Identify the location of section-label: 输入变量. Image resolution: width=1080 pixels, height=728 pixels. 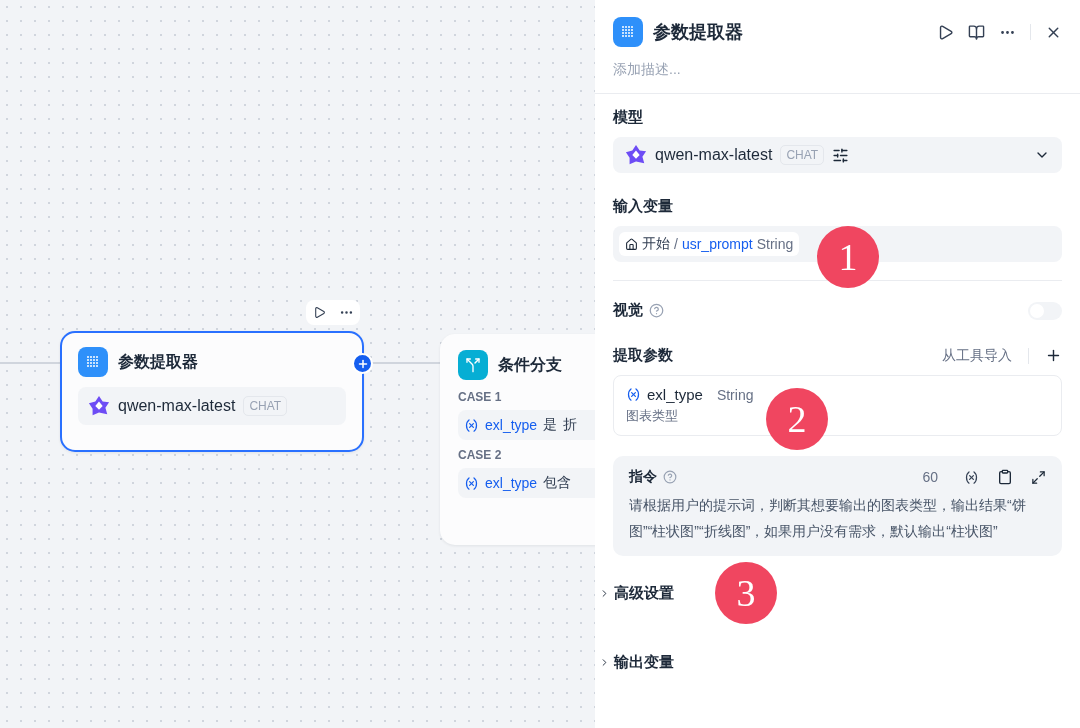
(643, 206).